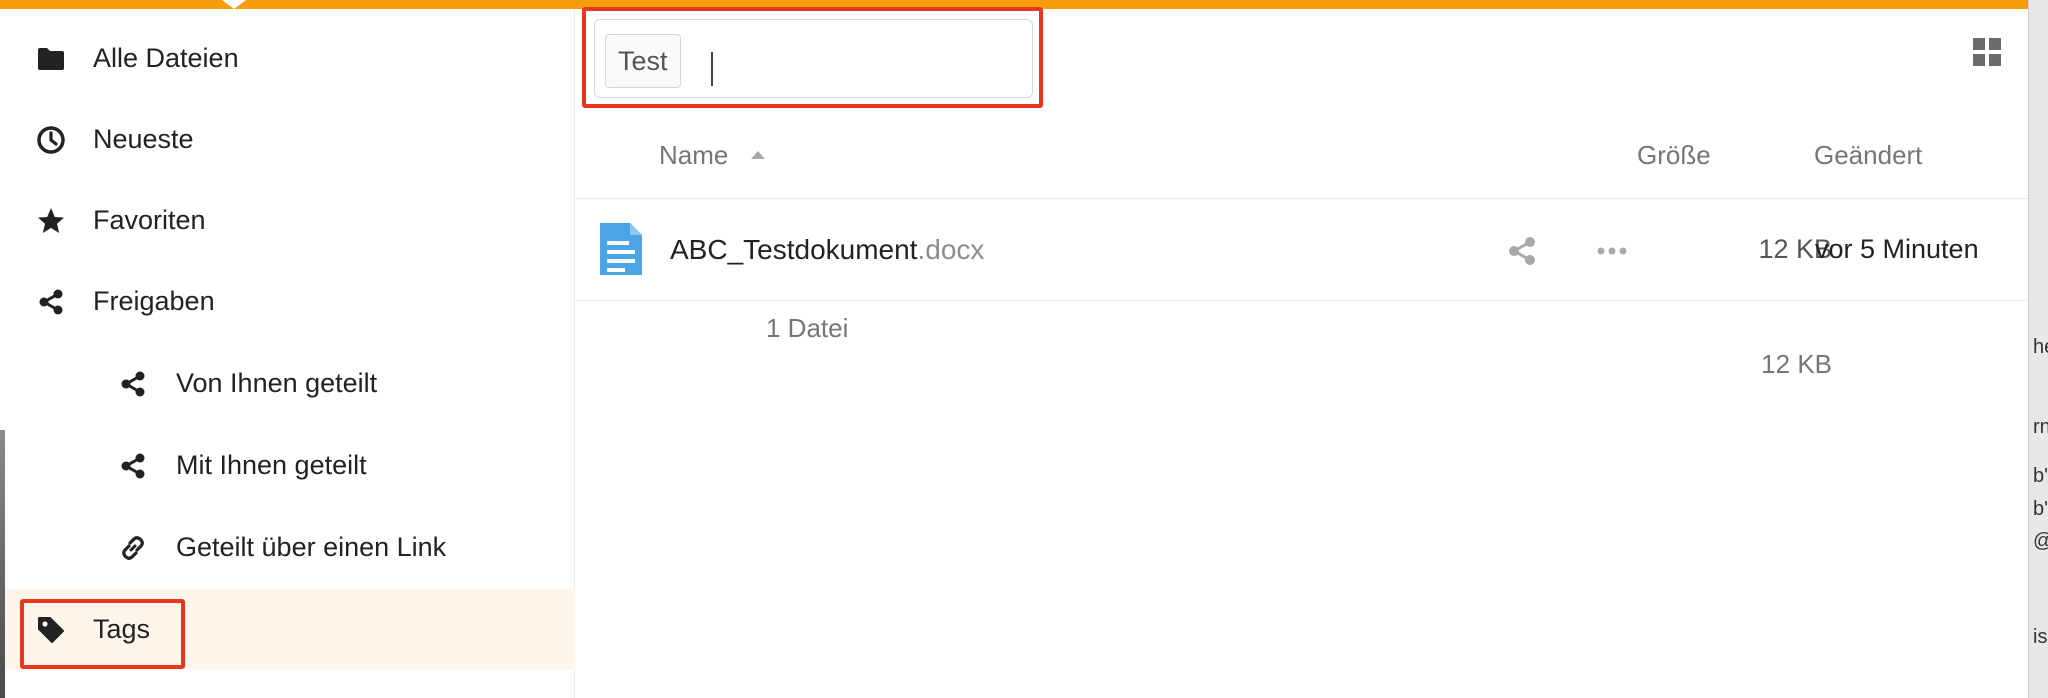 The width and height of the screenshot is (2048, 698). Describe the element at coordinates (1302, 154) in the screenshot. I see `file-list-header: Name Größe Geändert` at that location.